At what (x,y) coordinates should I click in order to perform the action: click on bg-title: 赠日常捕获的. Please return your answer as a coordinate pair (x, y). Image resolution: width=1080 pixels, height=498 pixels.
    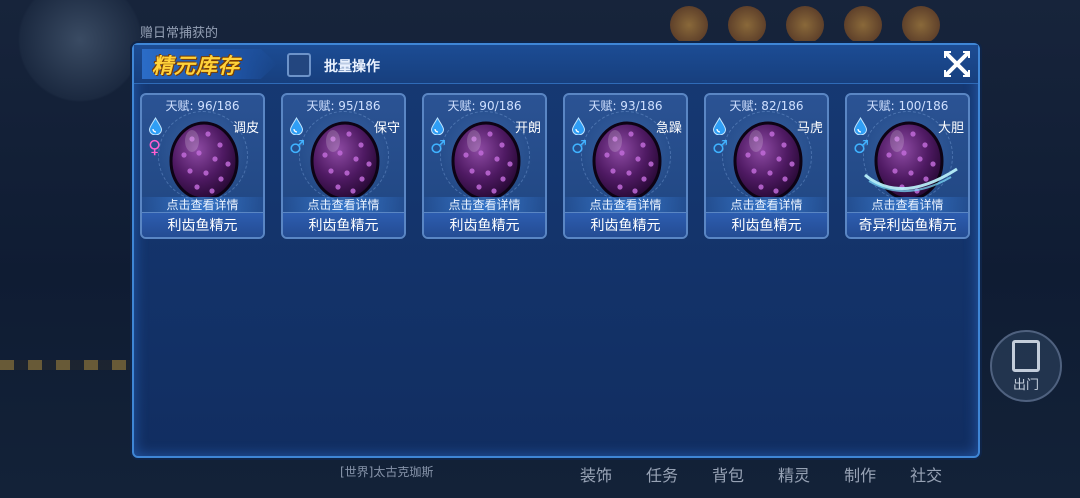
    Looking at the image, I should click on (179, 33).